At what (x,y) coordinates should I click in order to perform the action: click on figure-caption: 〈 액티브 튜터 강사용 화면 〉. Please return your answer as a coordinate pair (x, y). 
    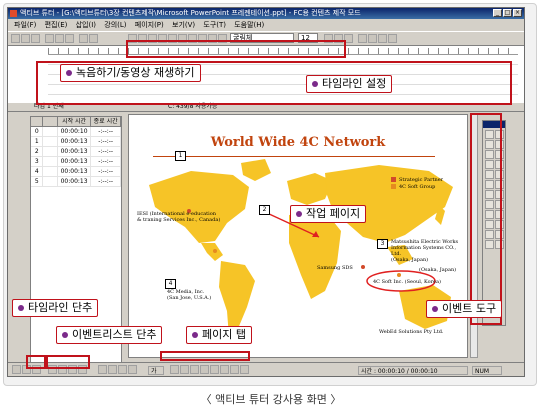
    Looking at the image, I should click on (271, 399).